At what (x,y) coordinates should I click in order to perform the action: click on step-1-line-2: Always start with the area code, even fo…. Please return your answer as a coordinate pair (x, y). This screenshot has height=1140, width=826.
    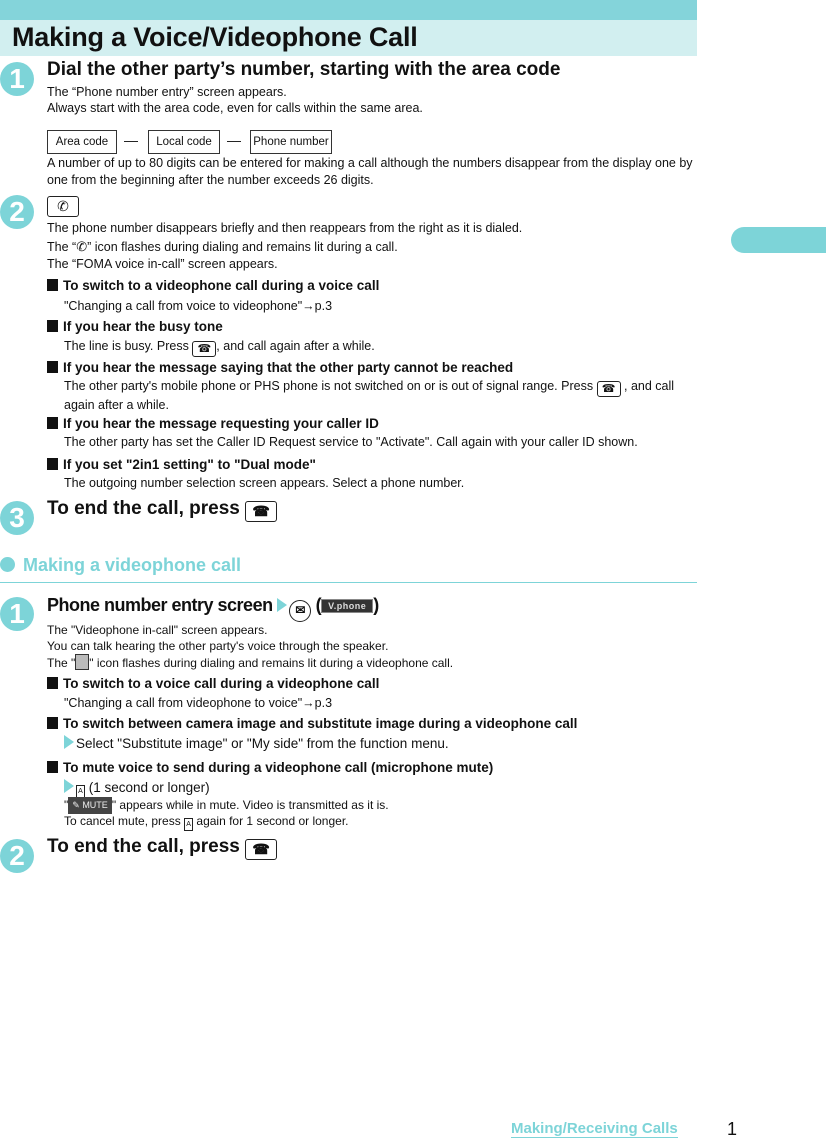
    Looking at the image, I should click on (235, 108).